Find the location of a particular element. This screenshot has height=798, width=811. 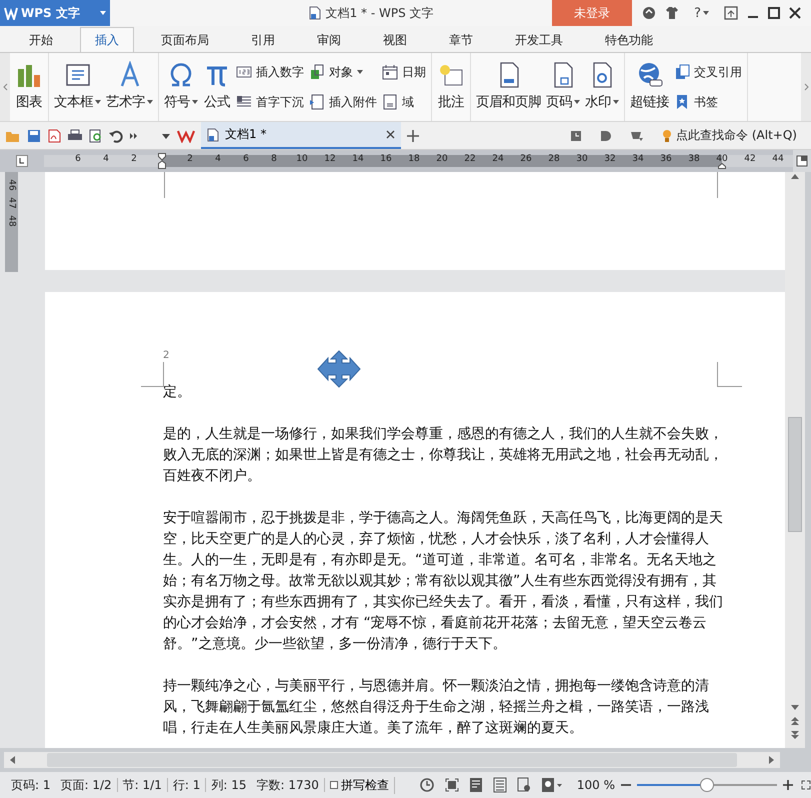

ruler-number: 14 is located at coordinates (358, 159).